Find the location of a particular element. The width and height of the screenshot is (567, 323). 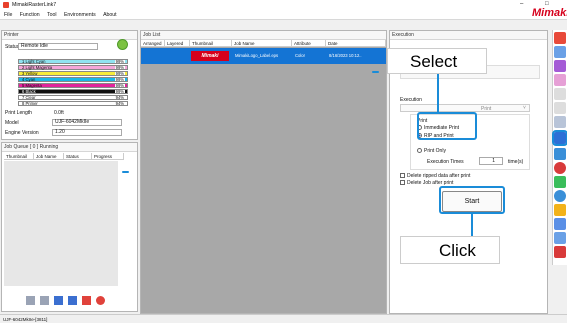

ink-row: 3 Yellow 99% is located at coordinates (73, 73).